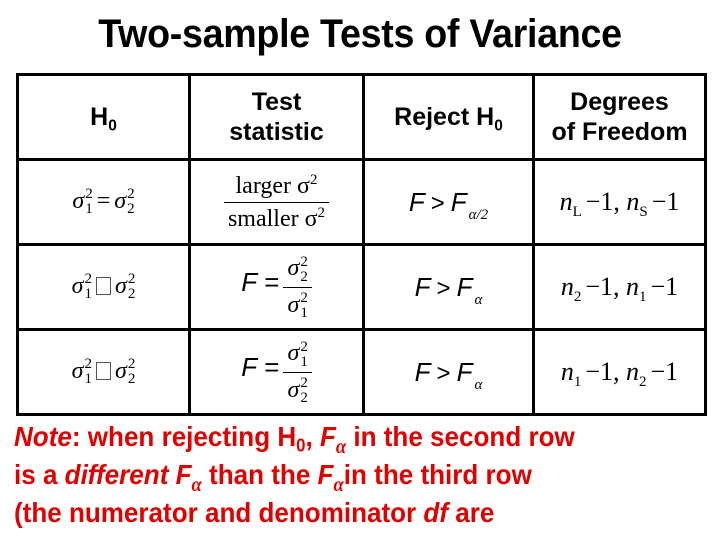 The height and width of the screenshot is (540, 720). What do you see at coordinates (254, 512) in the screenshot?
I see `note-line-3: (the numerator and denominator df are` at bounding box center [254, 512].